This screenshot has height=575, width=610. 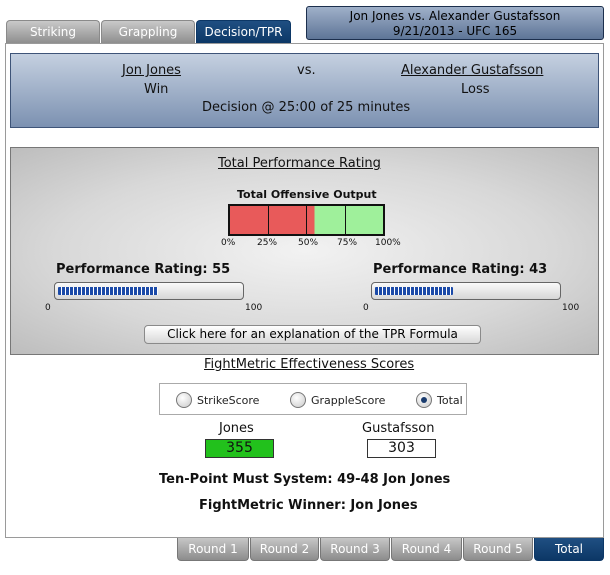 I want to click on vs-label: vs., so click(x=306, y=70).